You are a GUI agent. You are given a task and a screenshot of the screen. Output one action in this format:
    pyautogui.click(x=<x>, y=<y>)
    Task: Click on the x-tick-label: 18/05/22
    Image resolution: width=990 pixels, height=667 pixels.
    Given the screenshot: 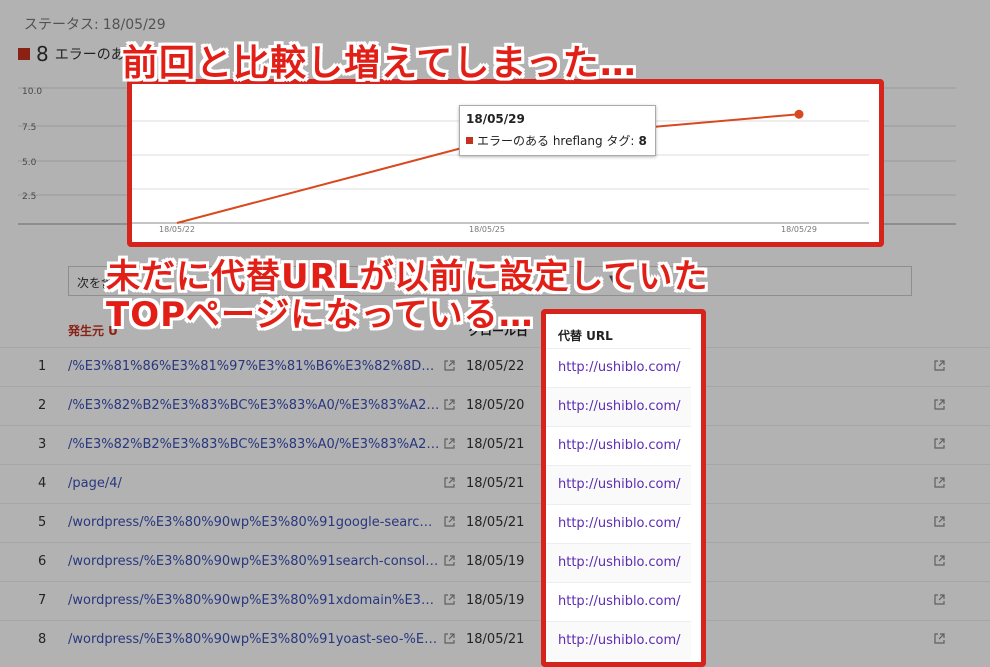 What is the action you would take?
    pyautogui.click(x=177, y=228)
    